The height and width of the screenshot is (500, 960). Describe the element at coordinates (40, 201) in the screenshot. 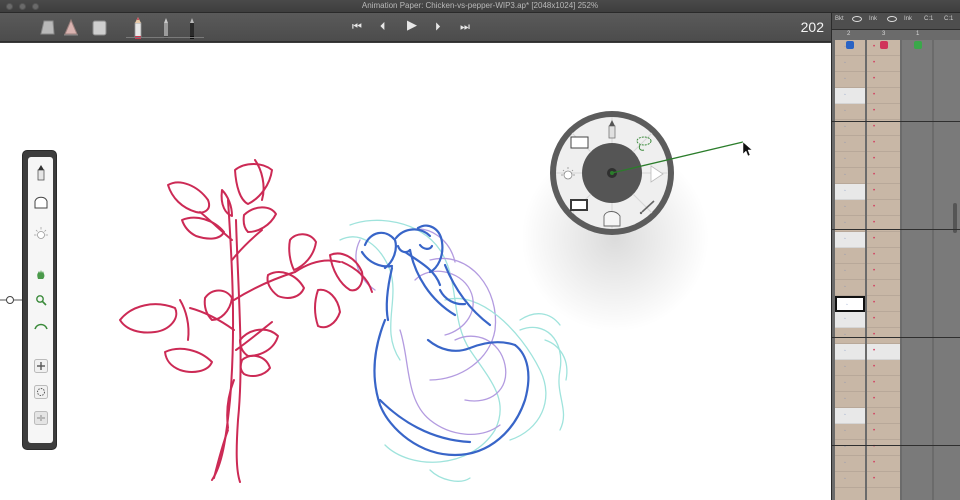

I see `palette-eraser-icon` at that location.